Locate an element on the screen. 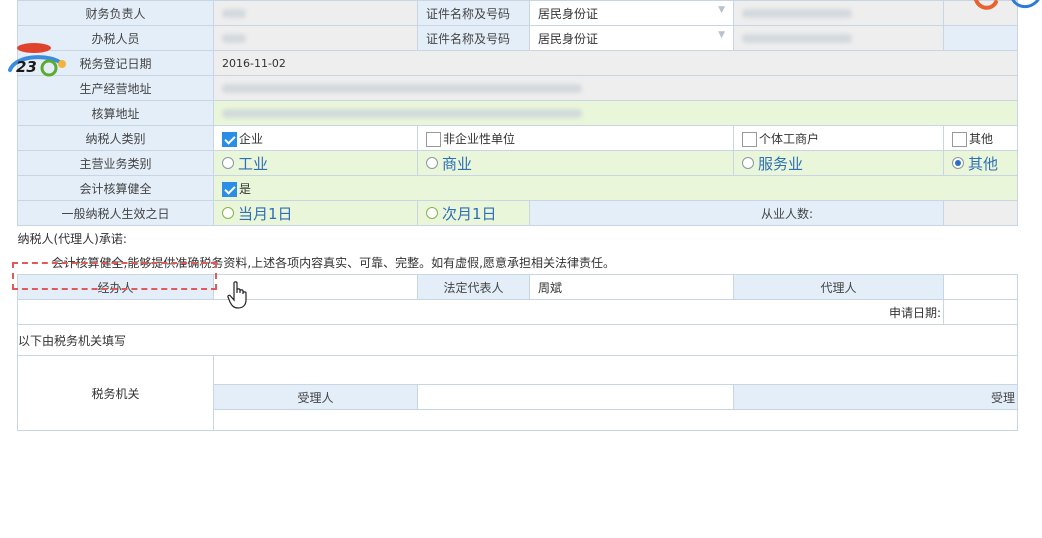 The width and height of the screenshot is (1042, 538). financial-officer-id-number is located at coordinates (838, 13).